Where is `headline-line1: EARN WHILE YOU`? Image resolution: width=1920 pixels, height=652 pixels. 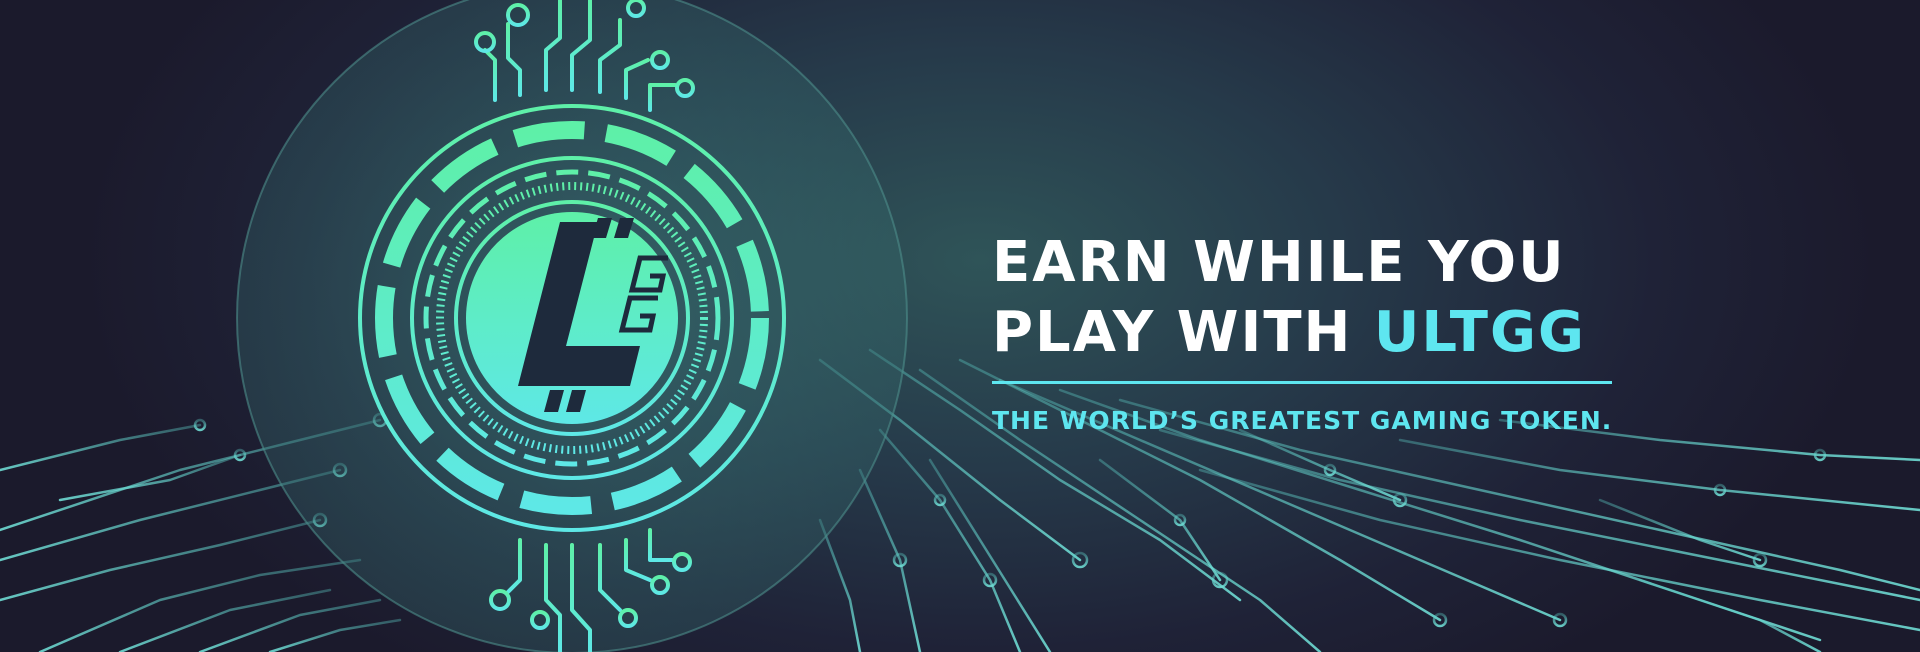 headline-line1: EARN WHILE YOU is located at coordinates (1279, 262).